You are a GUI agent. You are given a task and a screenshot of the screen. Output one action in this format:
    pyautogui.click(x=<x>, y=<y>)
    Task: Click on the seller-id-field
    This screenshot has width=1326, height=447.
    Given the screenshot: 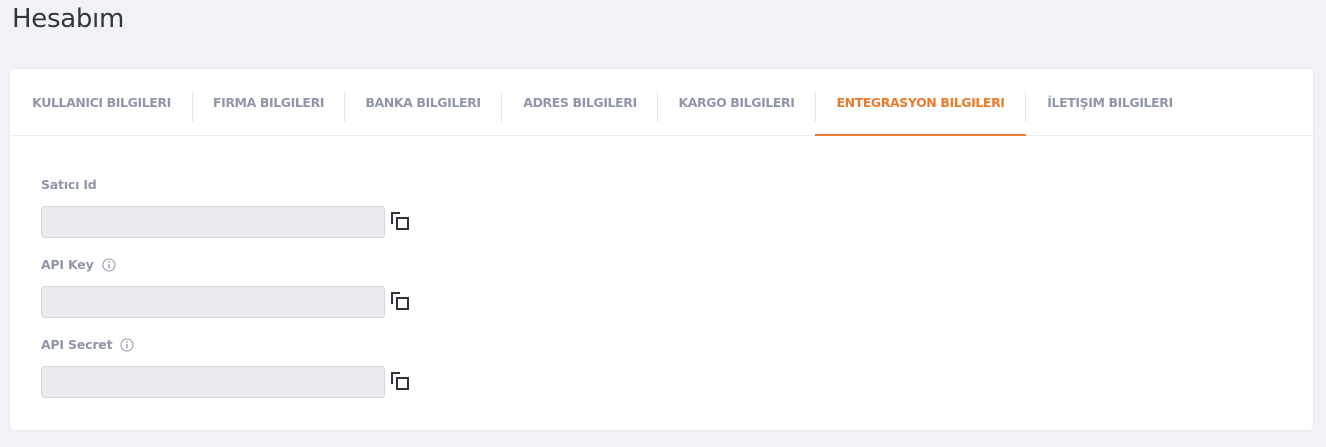 What is the action you would take?
    pyautogui.click(x=213, y=222)
    